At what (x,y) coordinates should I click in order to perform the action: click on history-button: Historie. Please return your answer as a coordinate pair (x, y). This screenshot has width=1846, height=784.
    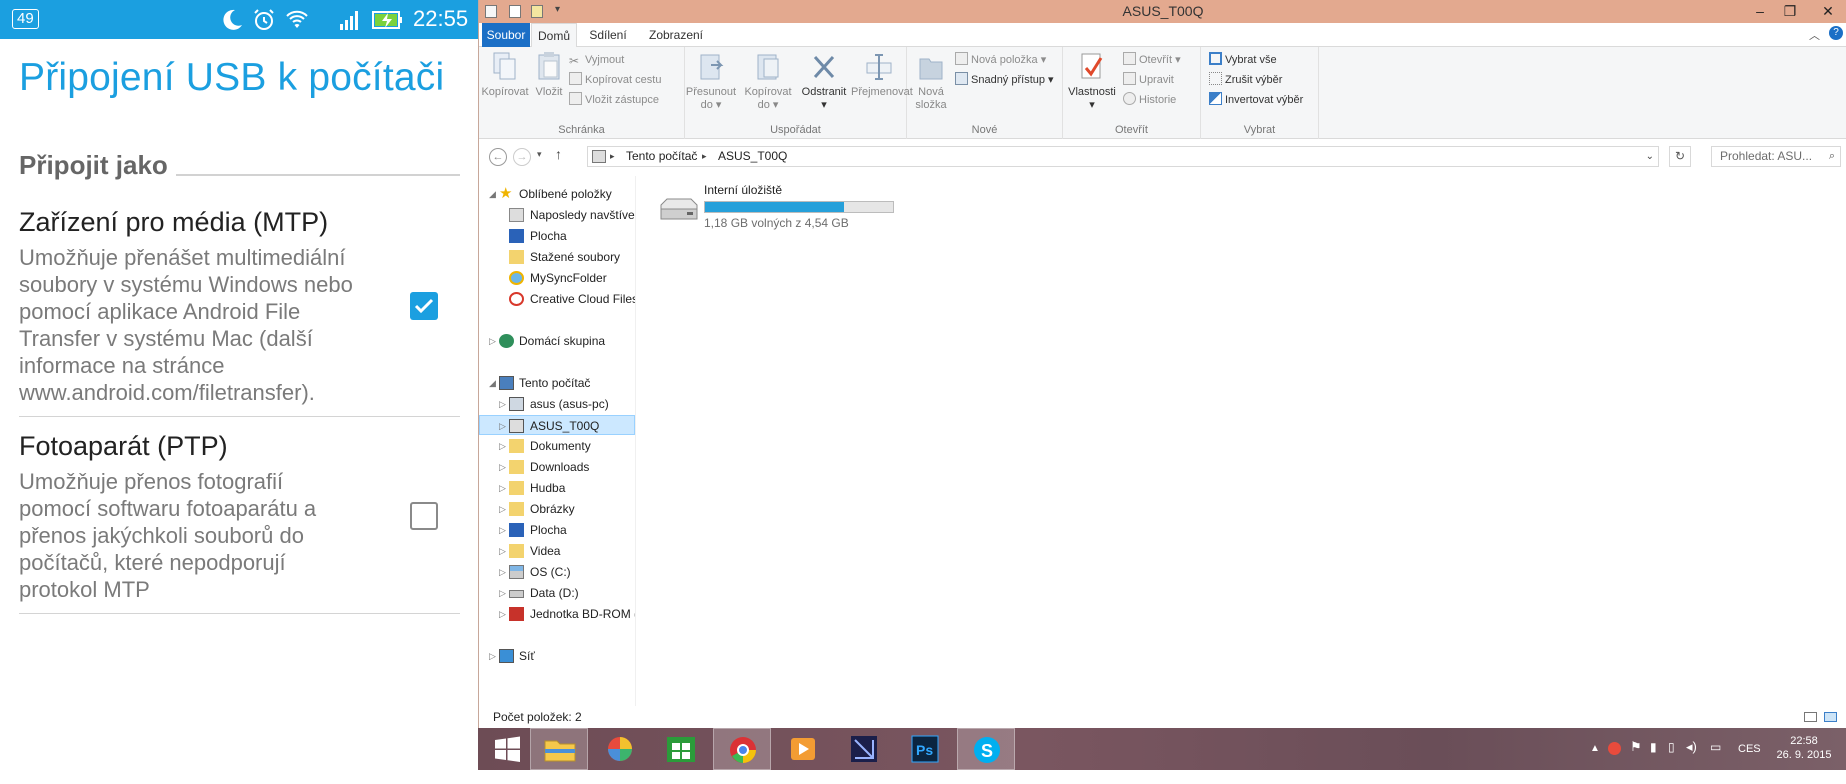
    Looking at the image, I should click on (1149, 100).